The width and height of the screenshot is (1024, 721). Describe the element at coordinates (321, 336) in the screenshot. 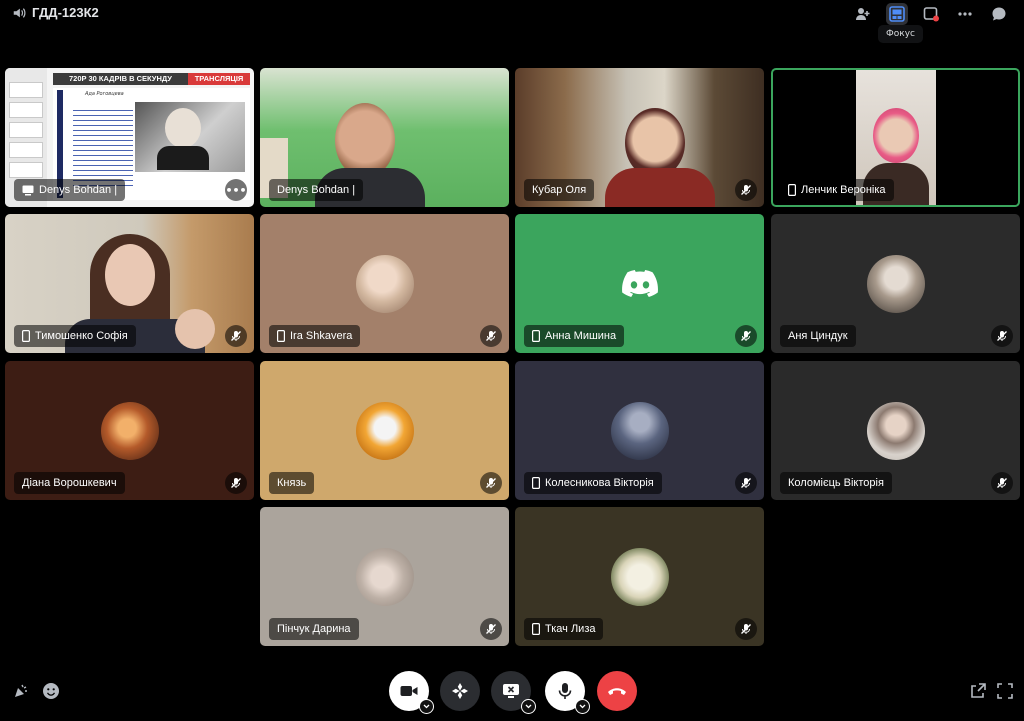

I see `participant-name: Ira Shkavera` at that location.